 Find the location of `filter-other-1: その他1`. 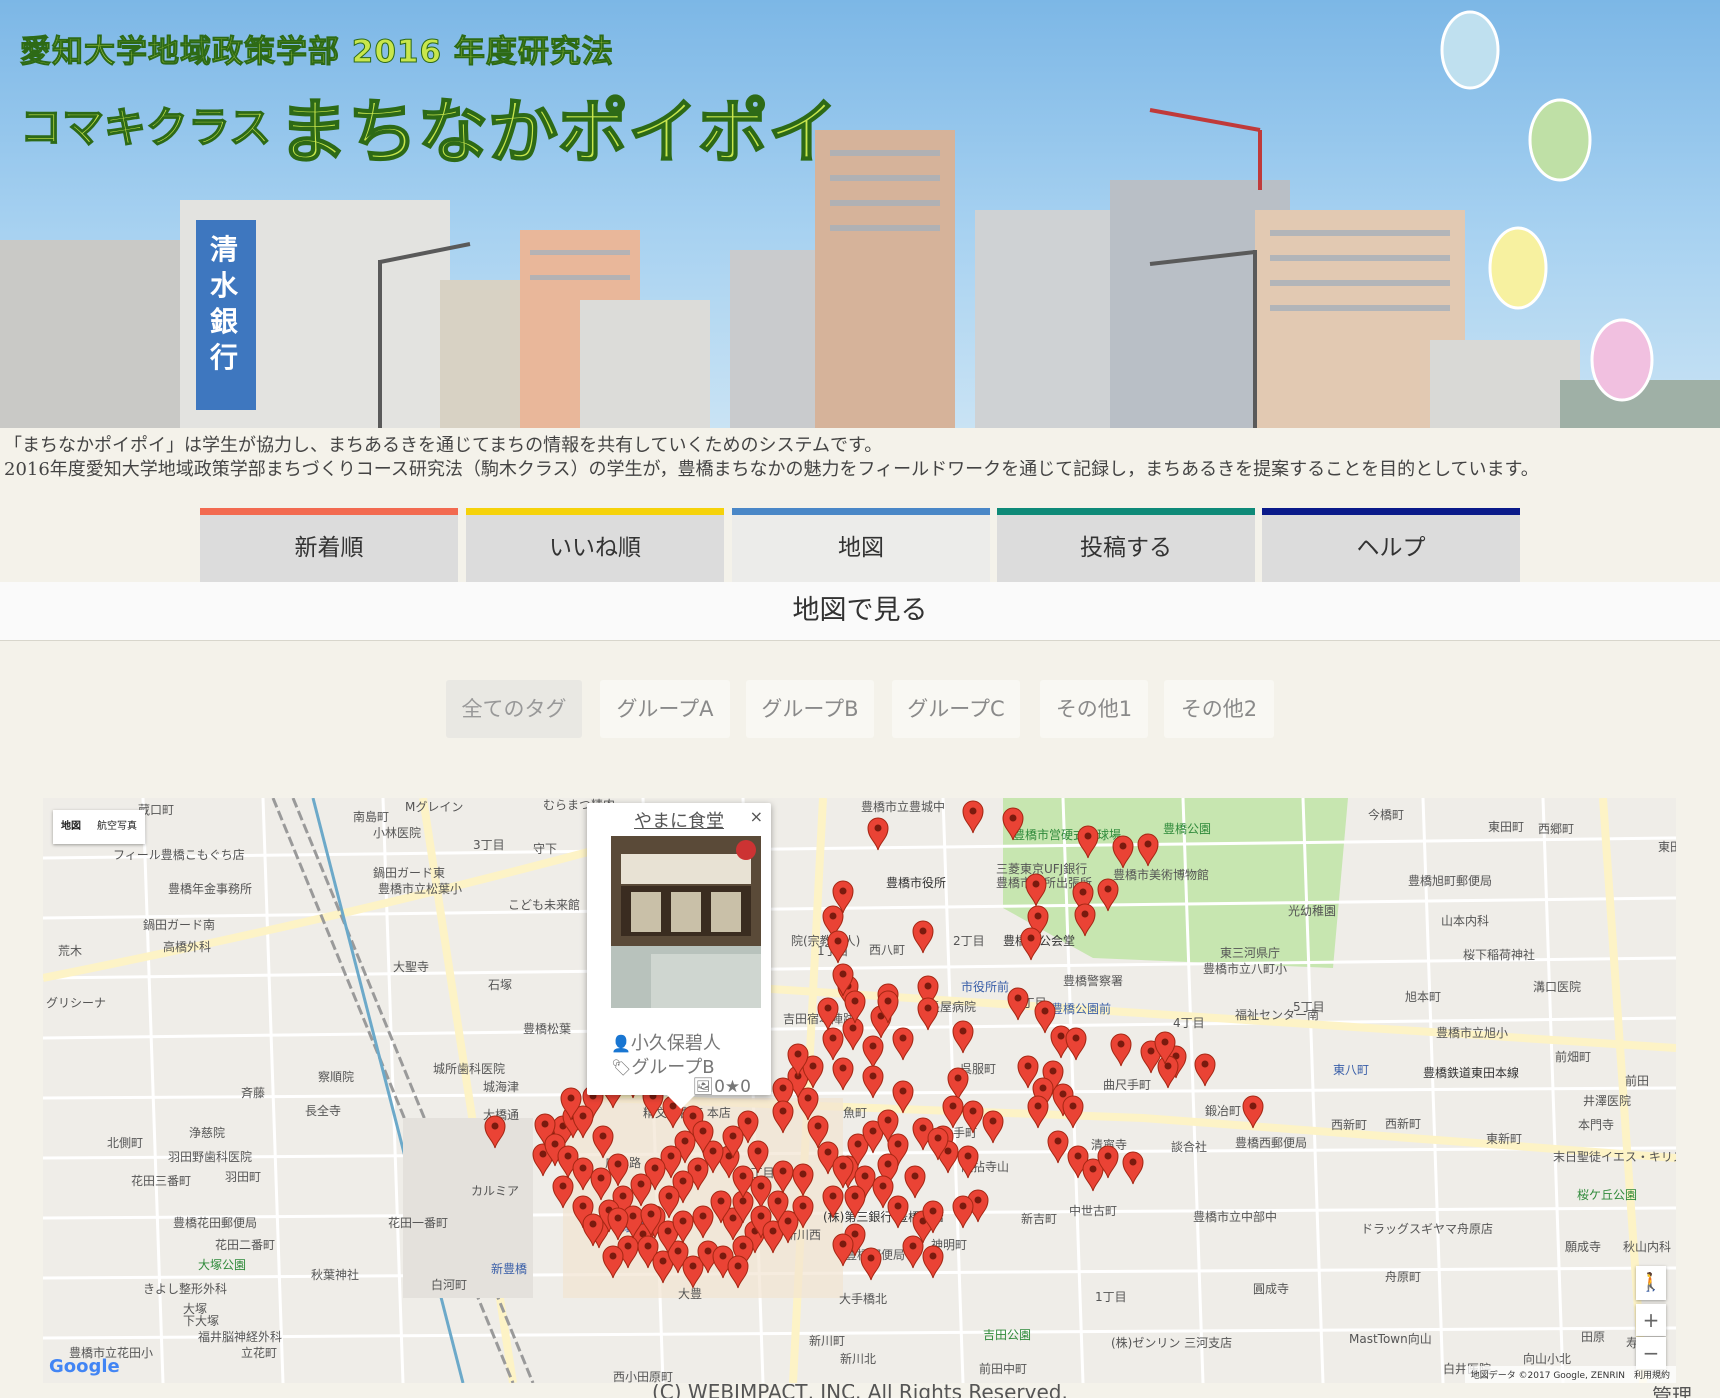

filter-other-1: その他1 is located at coordinates (1094, 709).